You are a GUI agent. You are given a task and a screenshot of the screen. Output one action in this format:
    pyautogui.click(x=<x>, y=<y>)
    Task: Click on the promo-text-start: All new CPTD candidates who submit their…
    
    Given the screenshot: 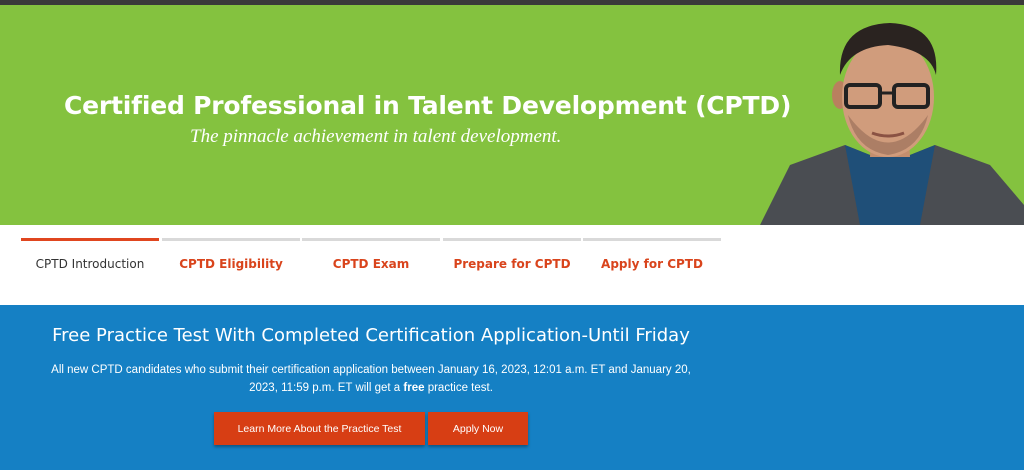 What is the action you would take?
    pyautogui.click(x=371, y=379)
    